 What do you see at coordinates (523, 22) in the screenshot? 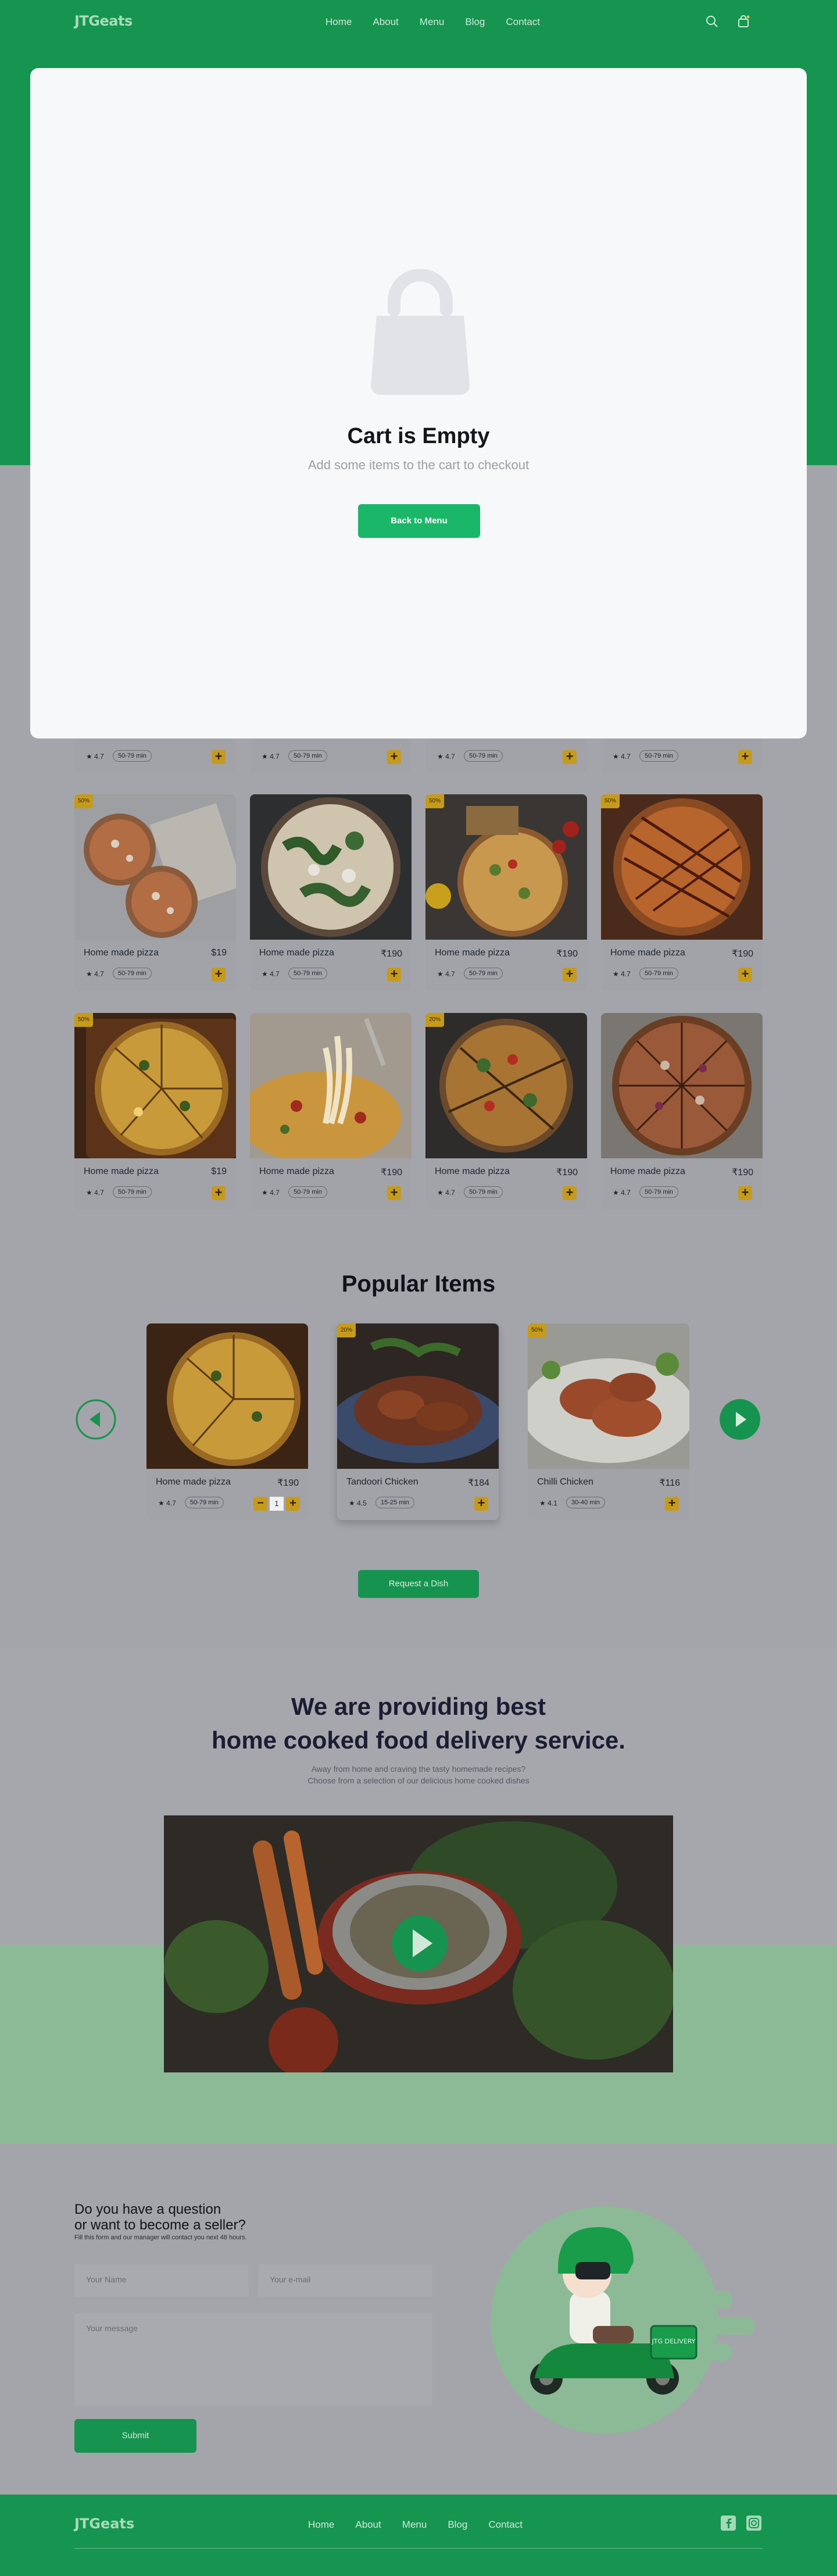
I see `nav-contact: Contact` at bounding box center [523, 22].